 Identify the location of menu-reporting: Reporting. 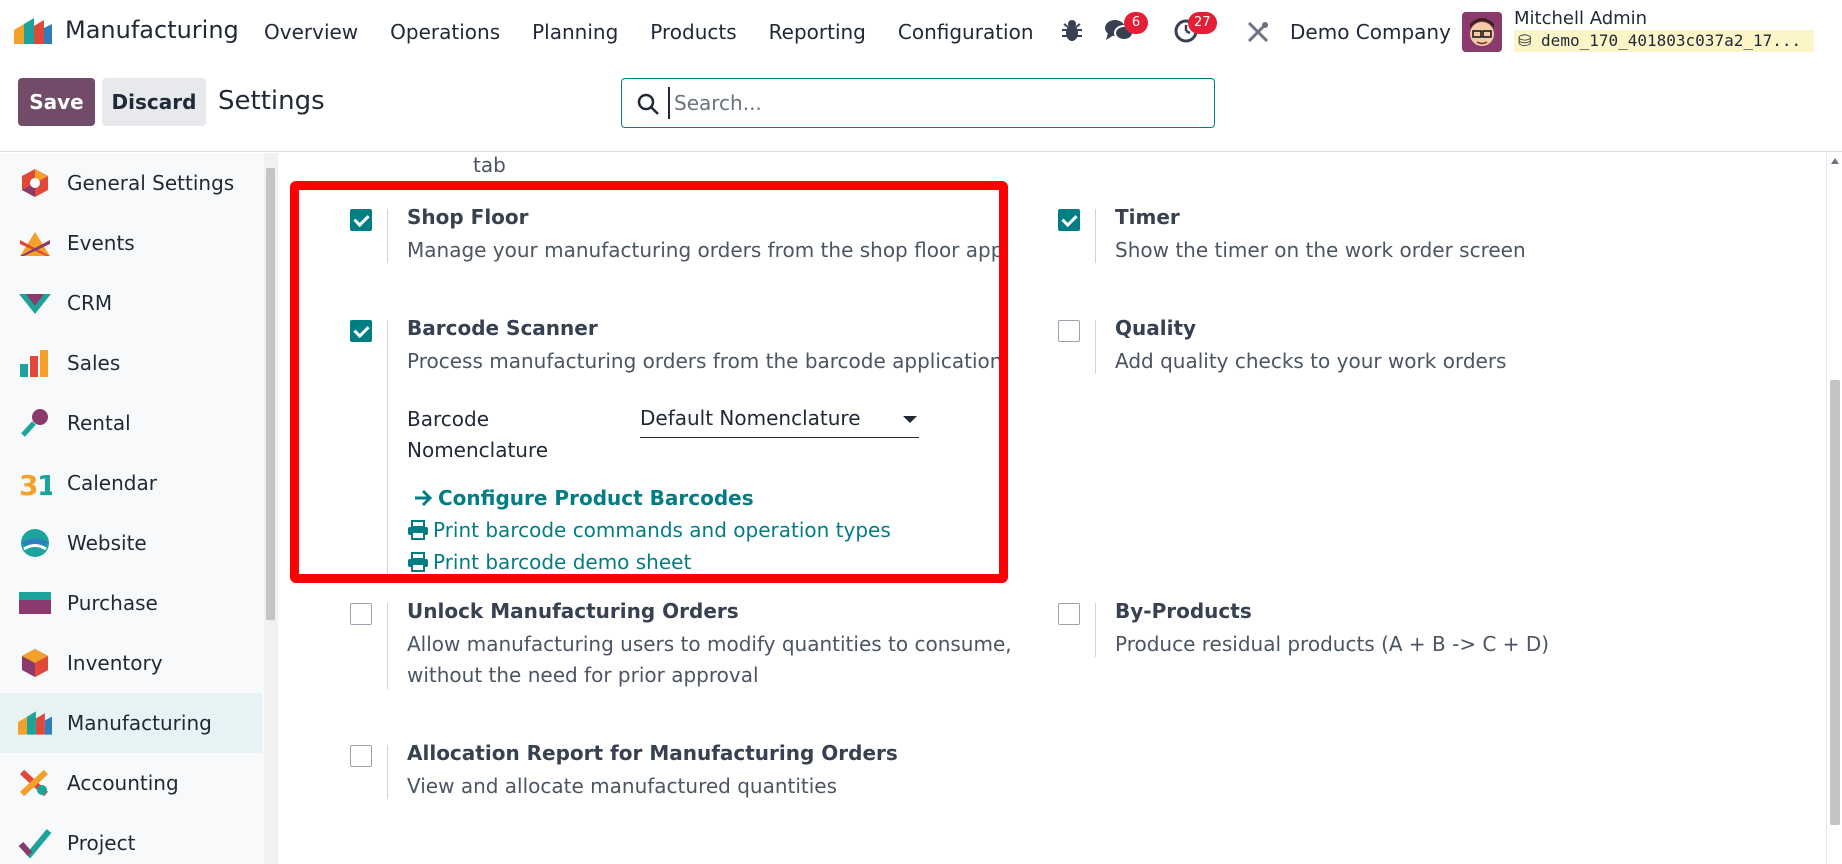
(817, 32).